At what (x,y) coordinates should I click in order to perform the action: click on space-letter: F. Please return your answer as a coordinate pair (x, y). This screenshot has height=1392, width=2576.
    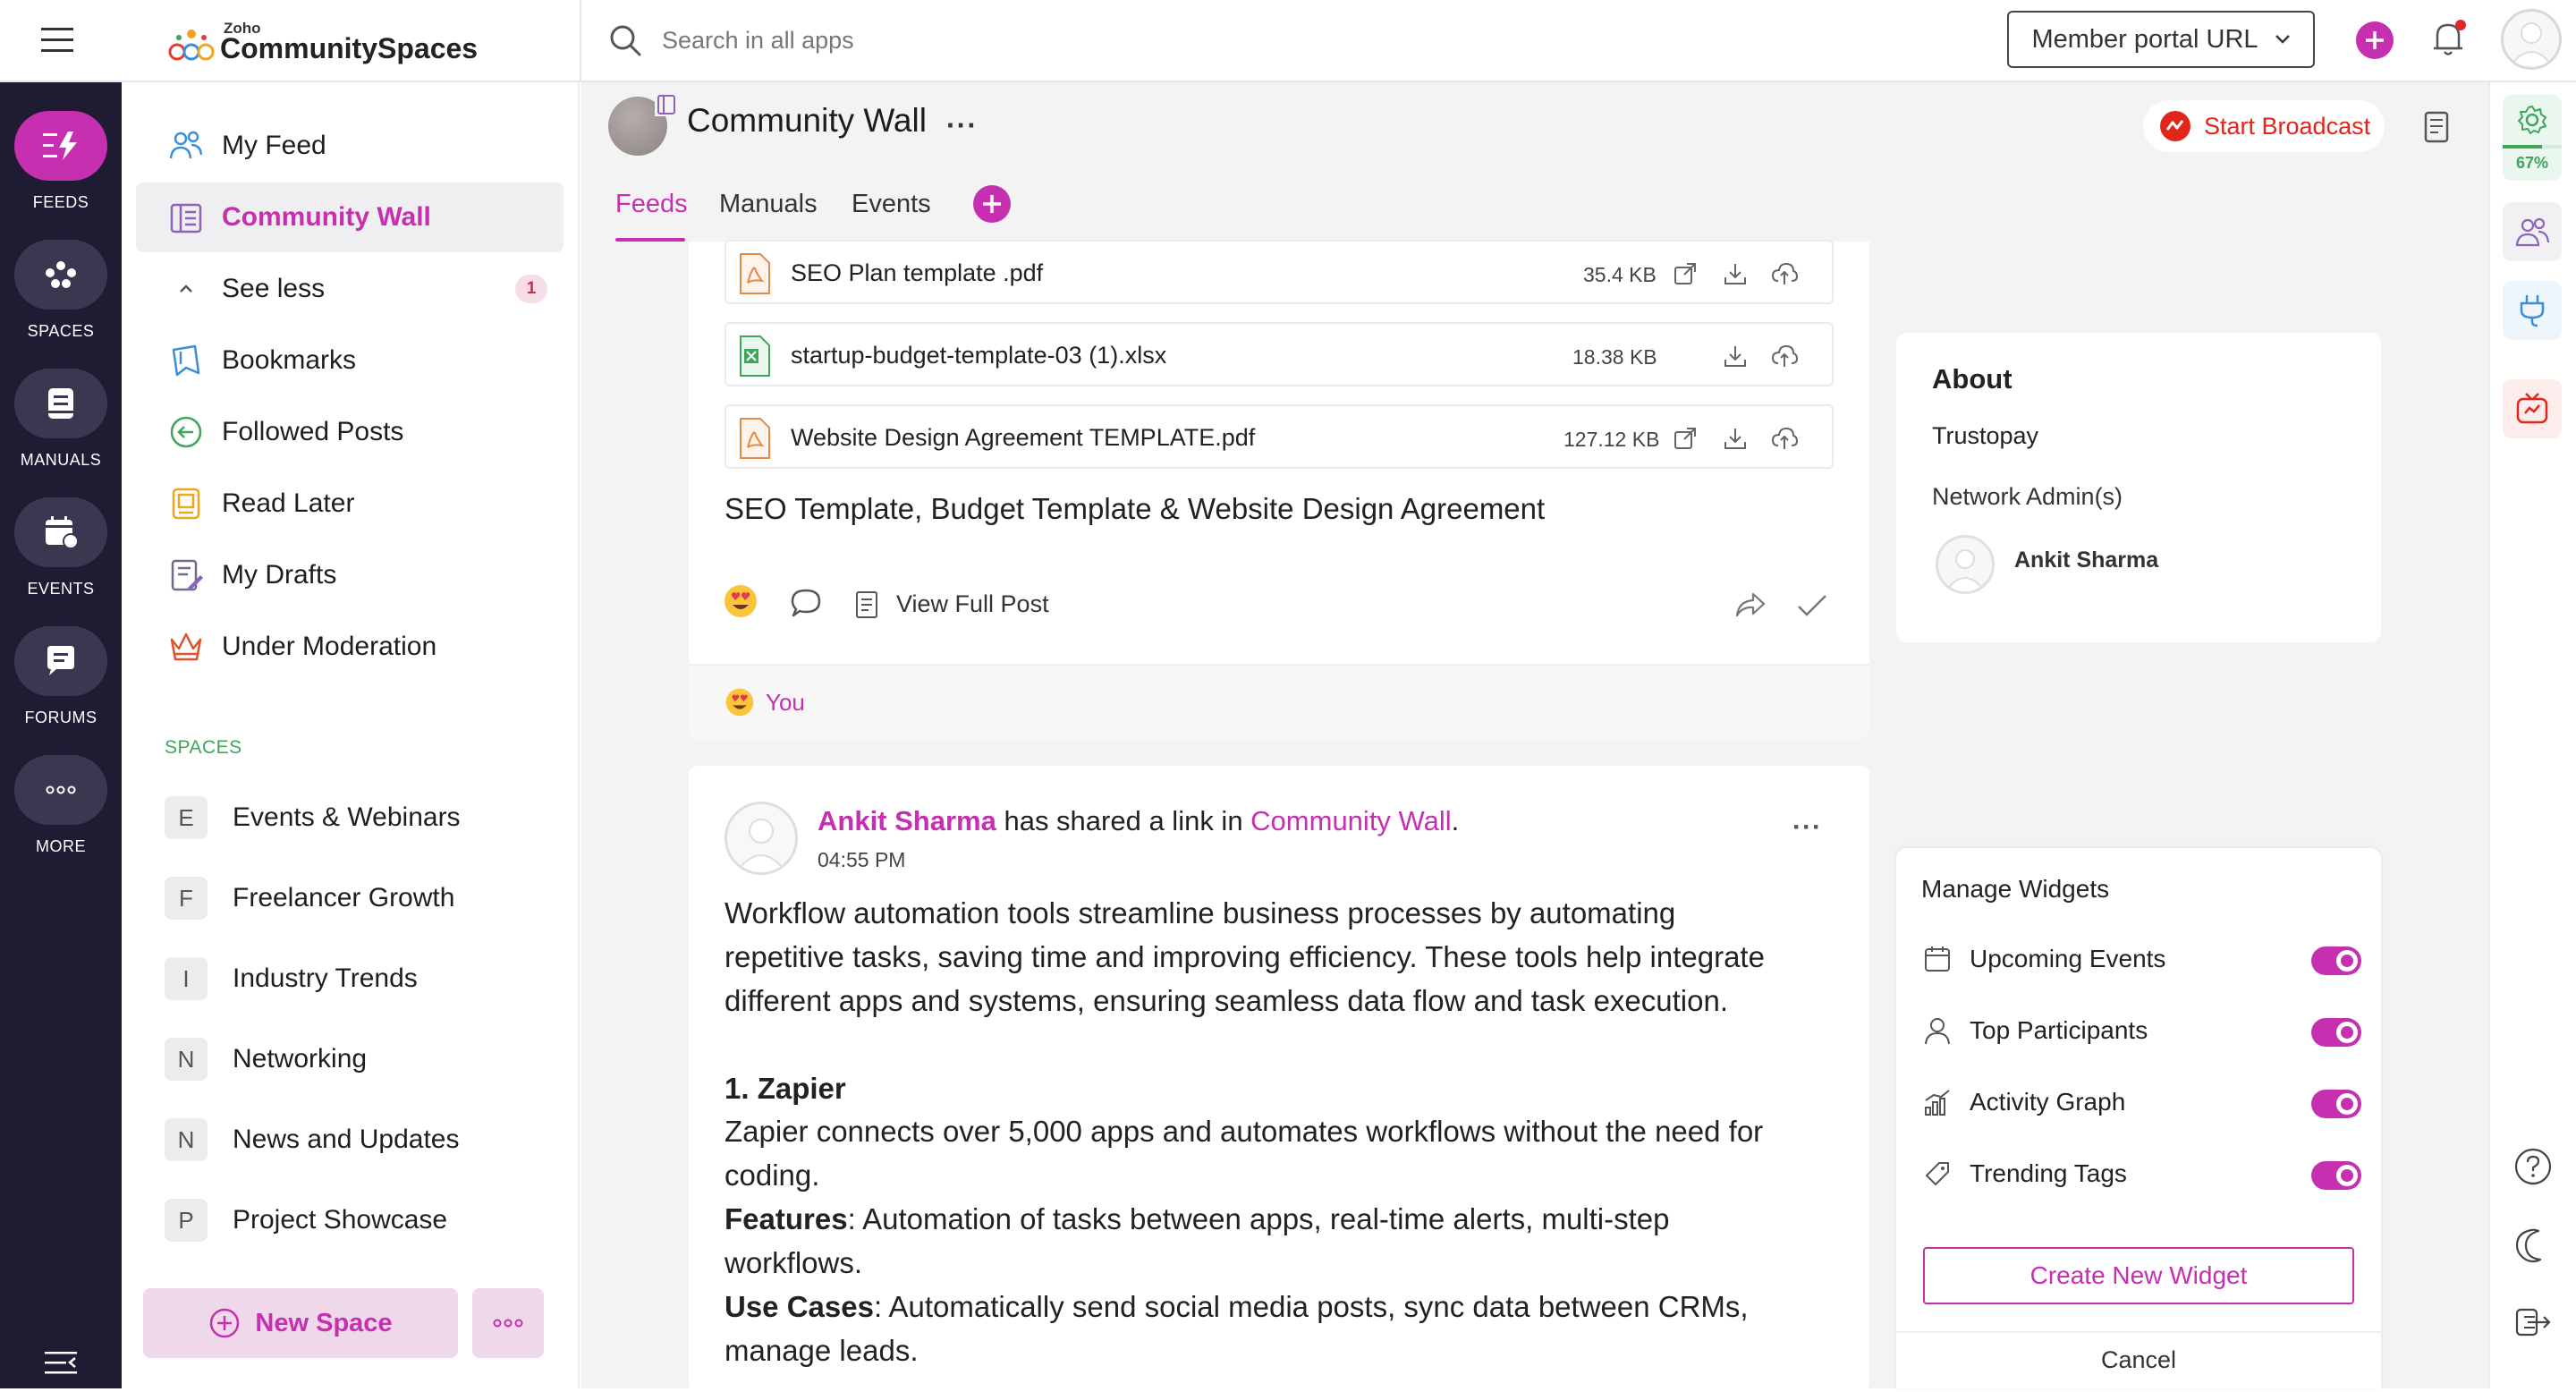
    Looking at the image, I should click on (186, 898).